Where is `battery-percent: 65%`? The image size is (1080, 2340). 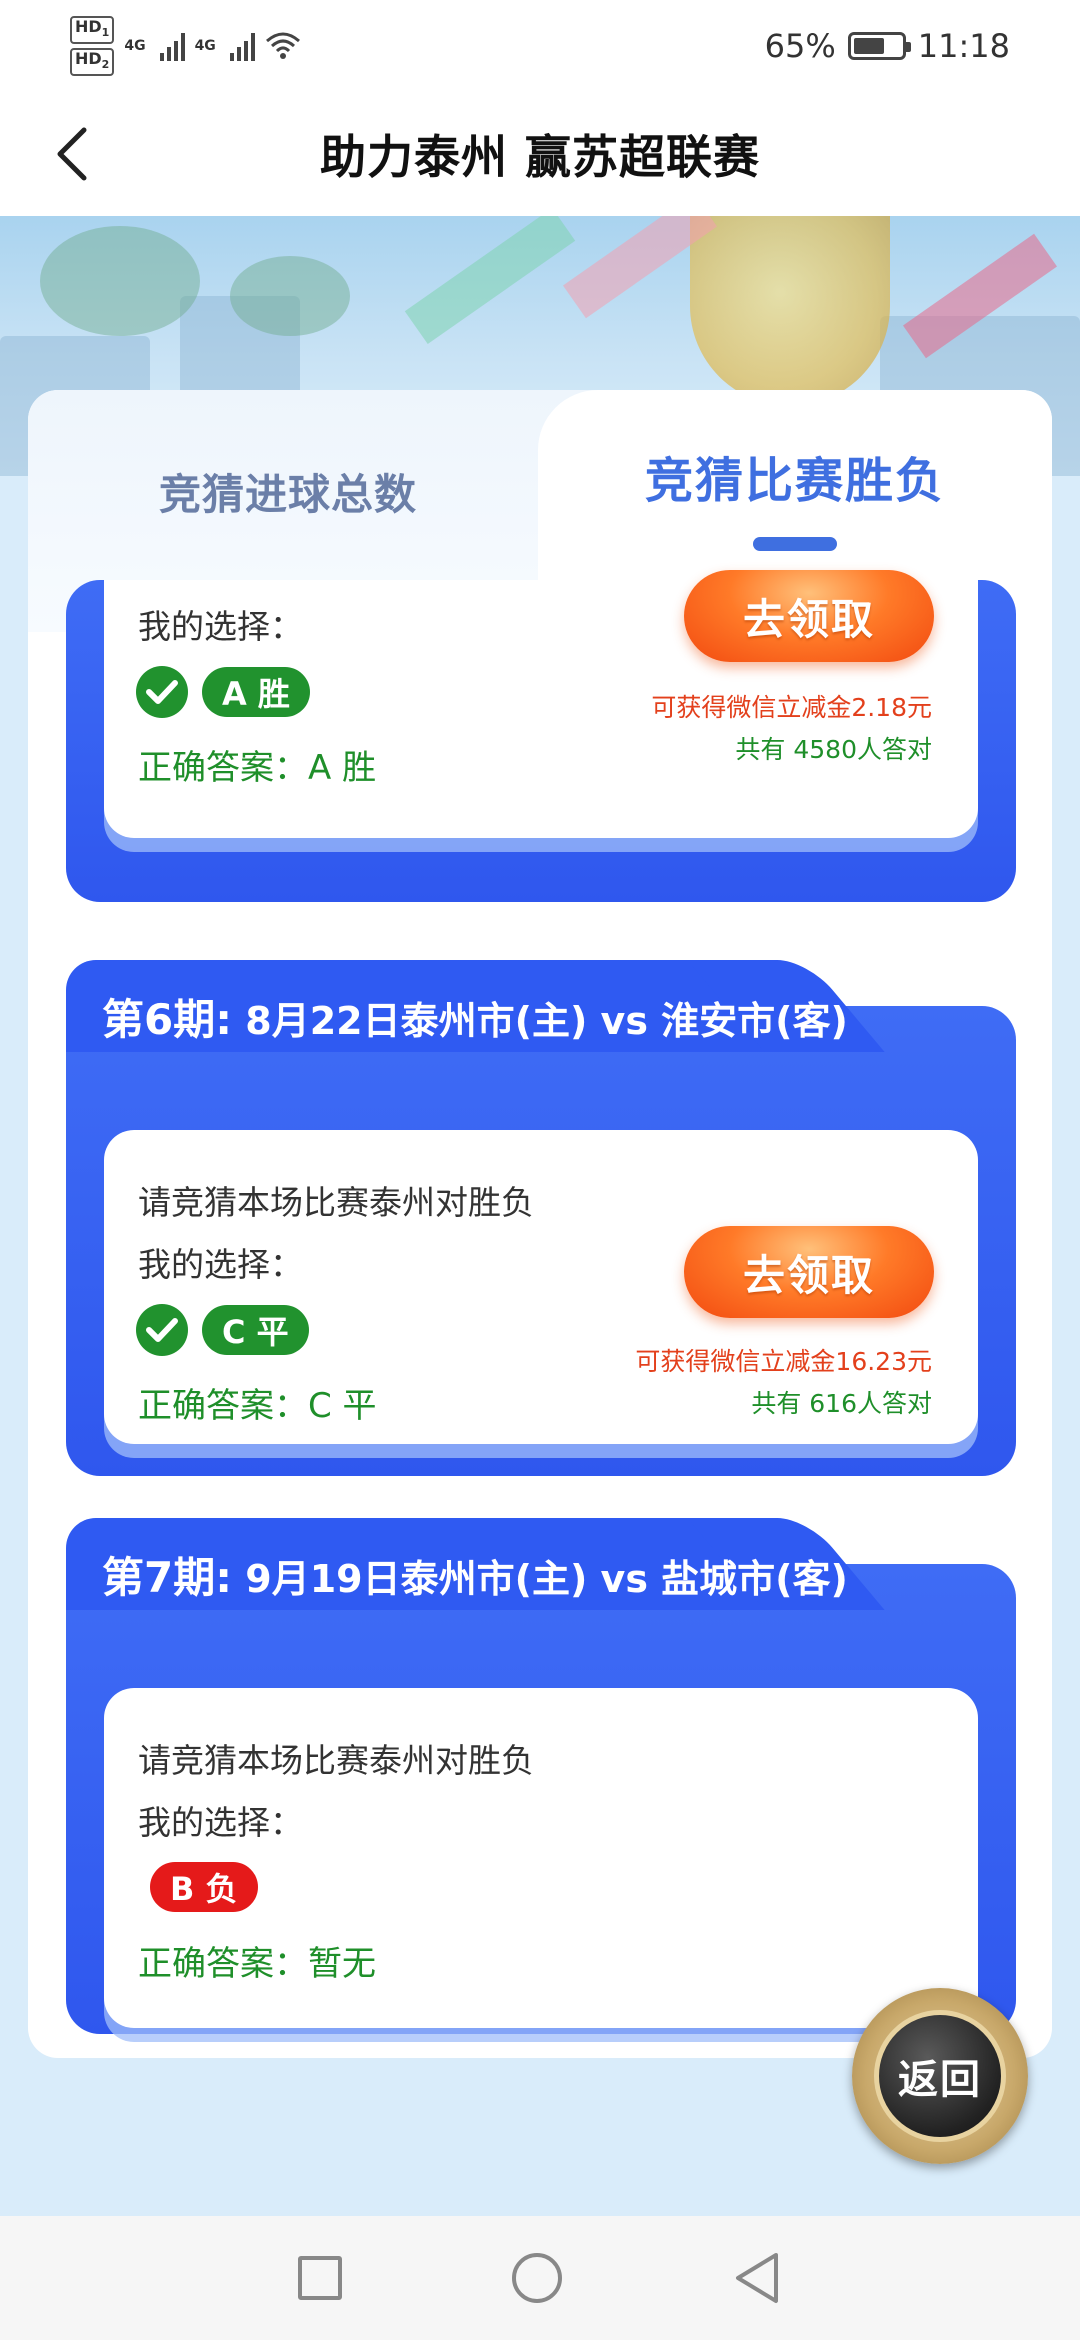 battery-percent: 65% is located at coordinates (800, 46).